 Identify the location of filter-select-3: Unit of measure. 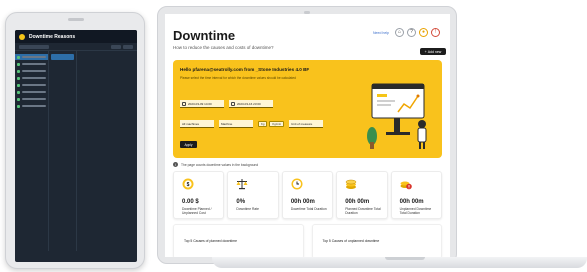
(306, 124).